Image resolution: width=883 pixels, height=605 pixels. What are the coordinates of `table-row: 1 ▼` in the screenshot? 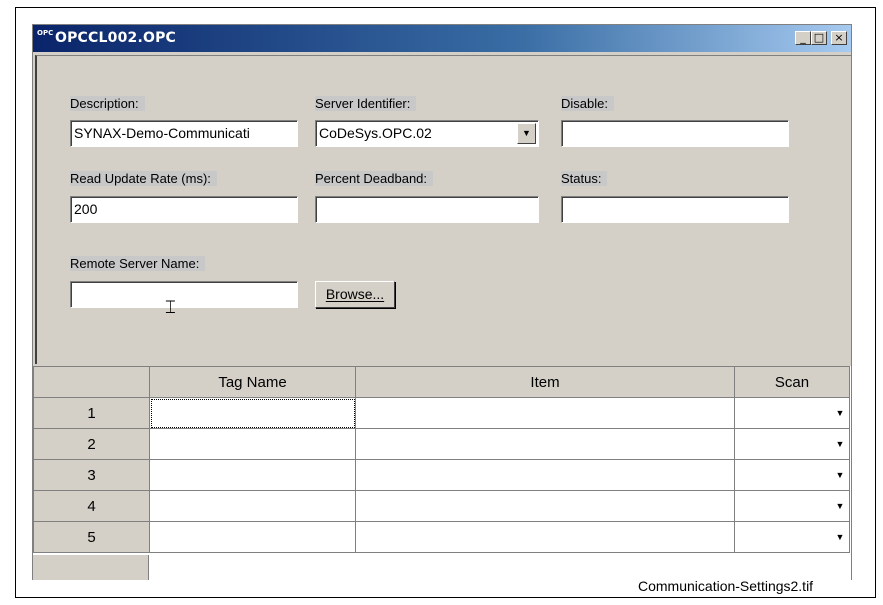 It's located at (441, 413).